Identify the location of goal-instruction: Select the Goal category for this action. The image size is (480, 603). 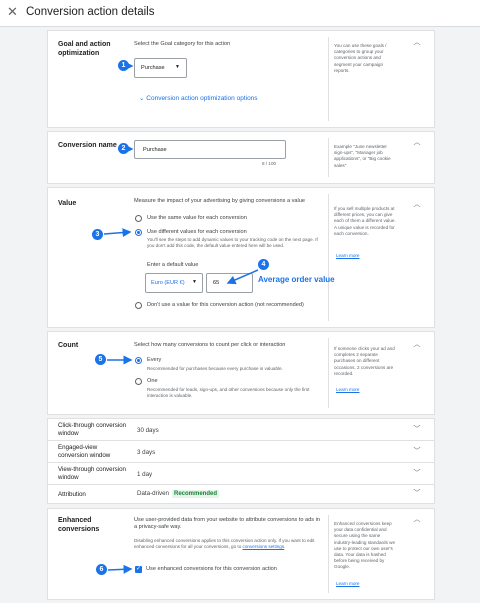
(182, 44).